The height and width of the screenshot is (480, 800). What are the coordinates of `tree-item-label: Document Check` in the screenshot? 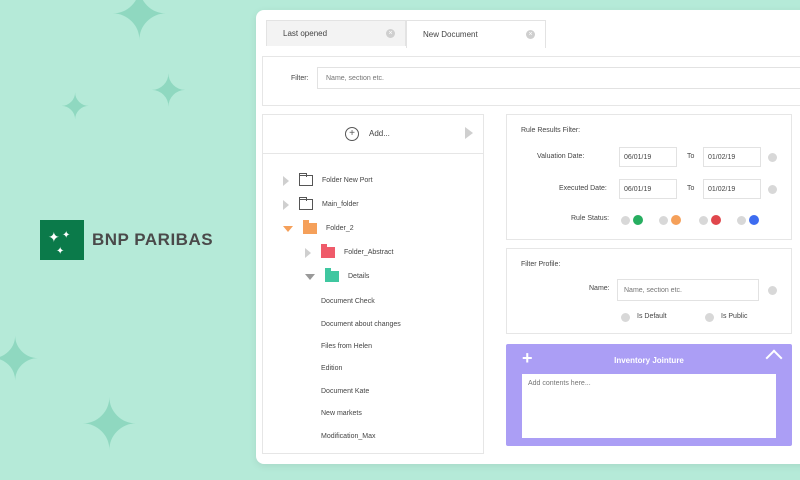 It's located at (348, 301).